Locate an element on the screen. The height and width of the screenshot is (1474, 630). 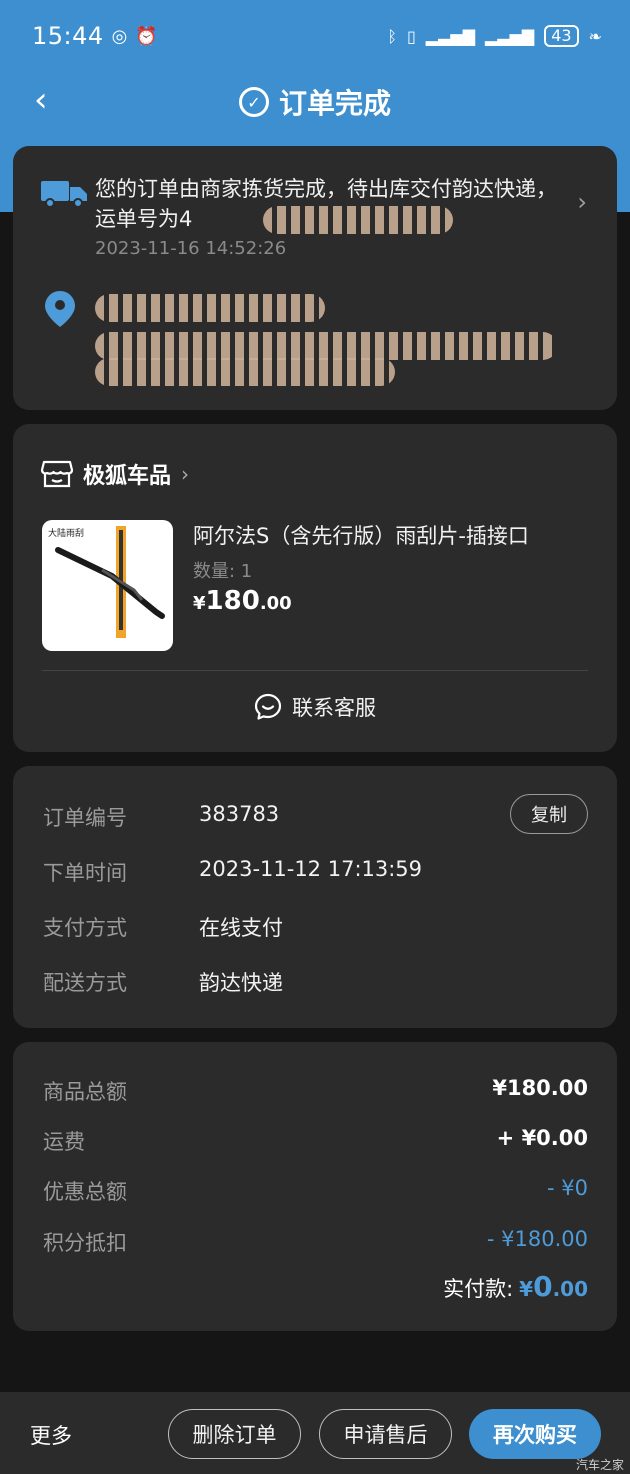
contact-service-button: 联系客服 is located at coordinates (315, 707).